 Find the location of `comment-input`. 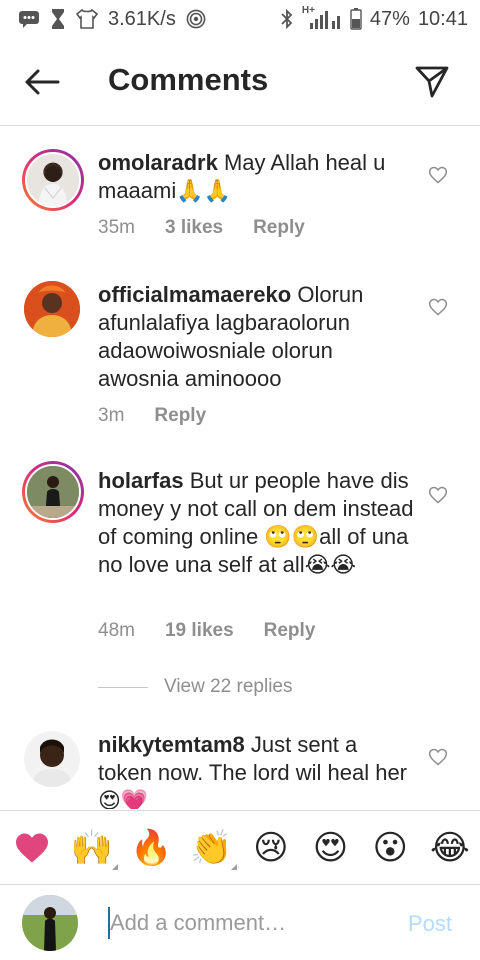

comment-input is located at coordinates (250, 923).